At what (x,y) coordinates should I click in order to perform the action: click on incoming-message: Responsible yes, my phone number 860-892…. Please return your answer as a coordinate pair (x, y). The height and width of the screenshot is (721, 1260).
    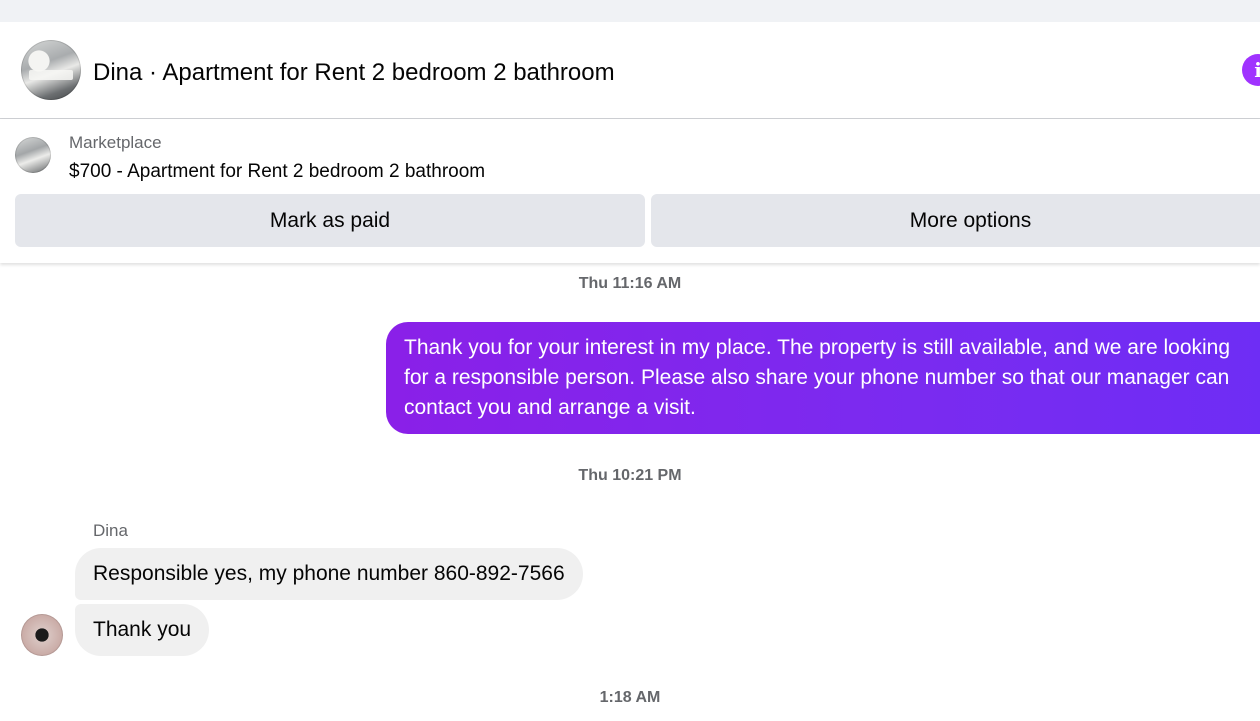
    Looking at the image, I should click on (329, 574).